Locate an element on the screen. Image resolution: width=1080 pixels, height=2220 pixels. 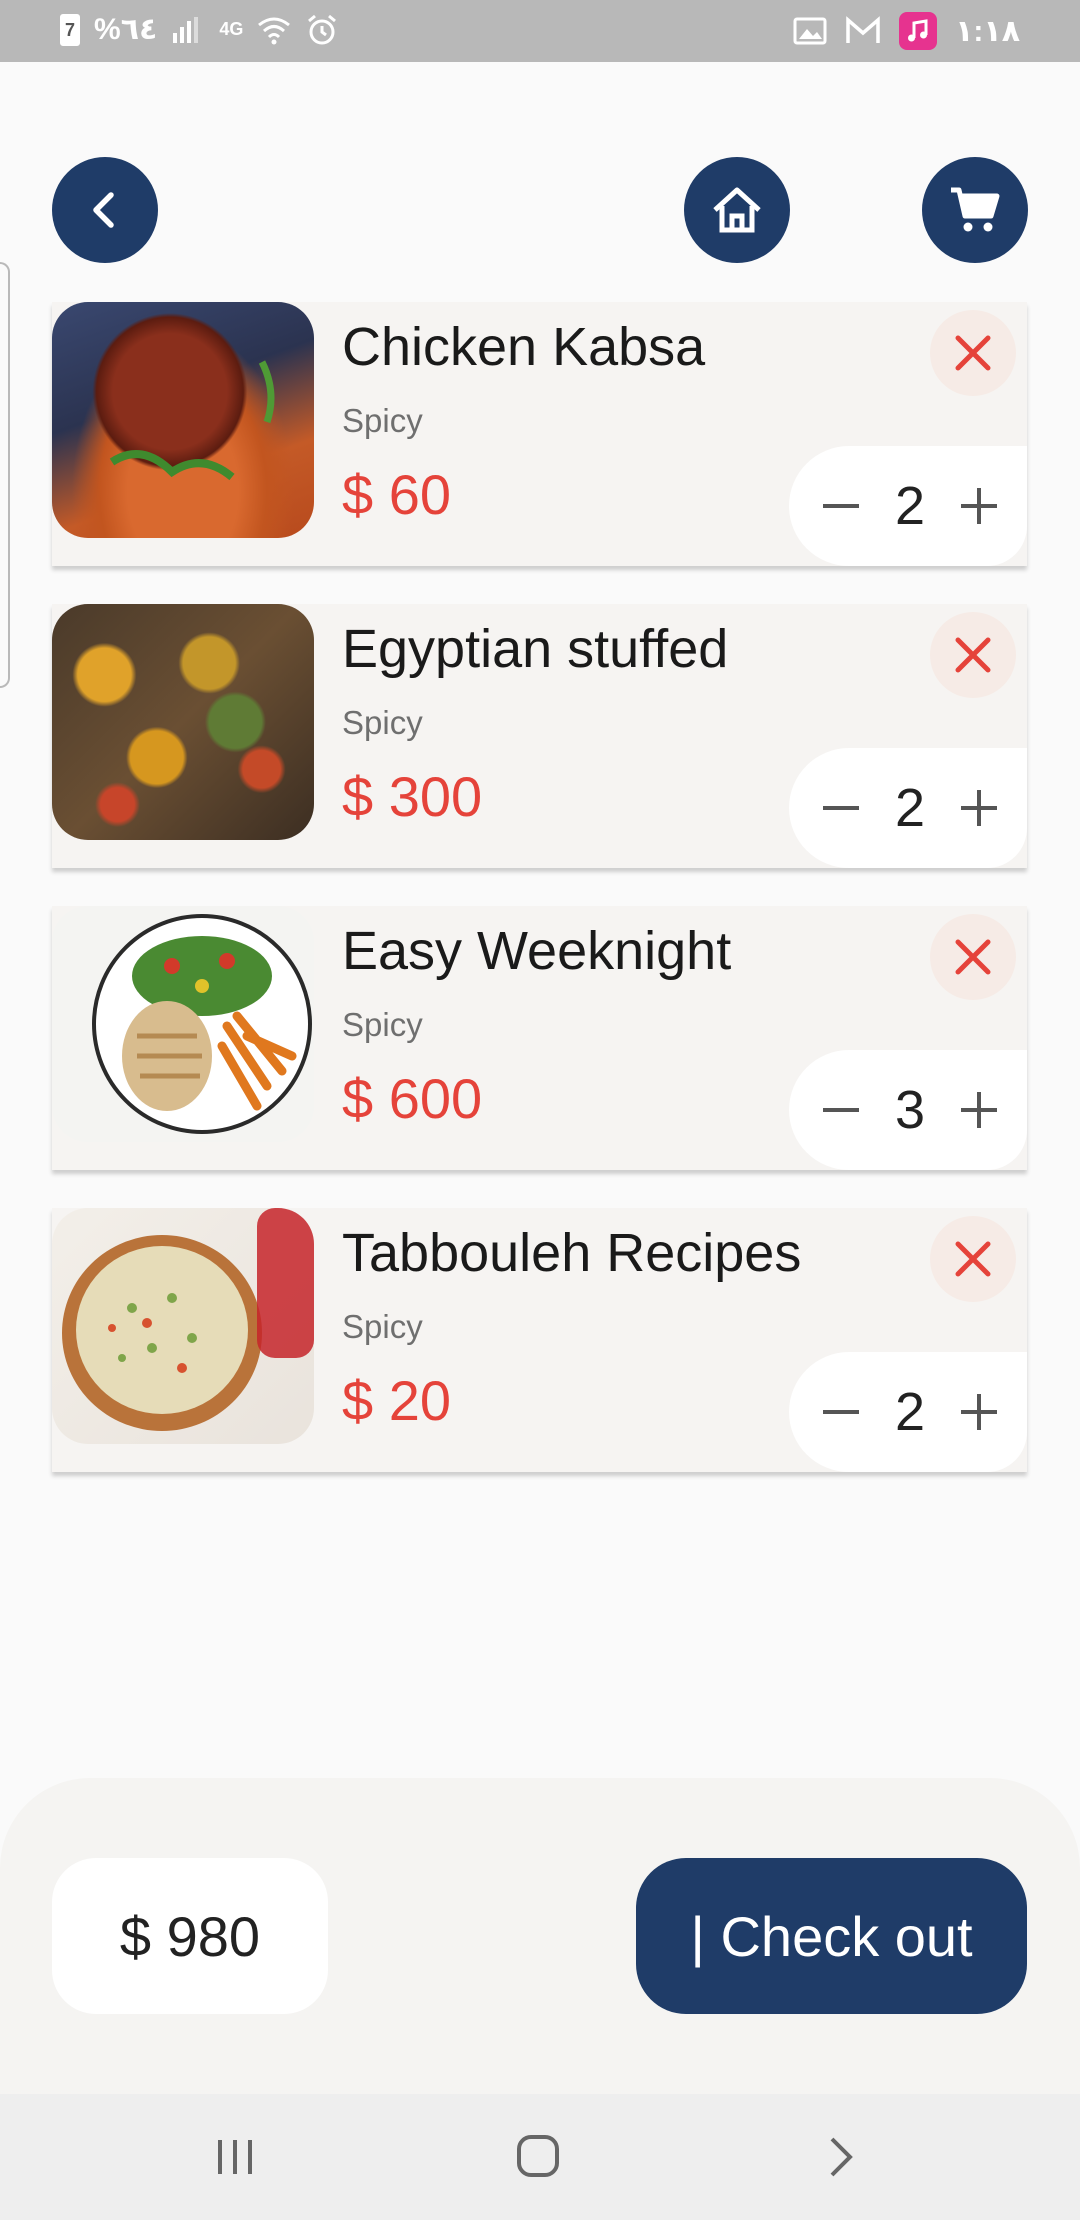
back-button is located at coordinates (105, 210).